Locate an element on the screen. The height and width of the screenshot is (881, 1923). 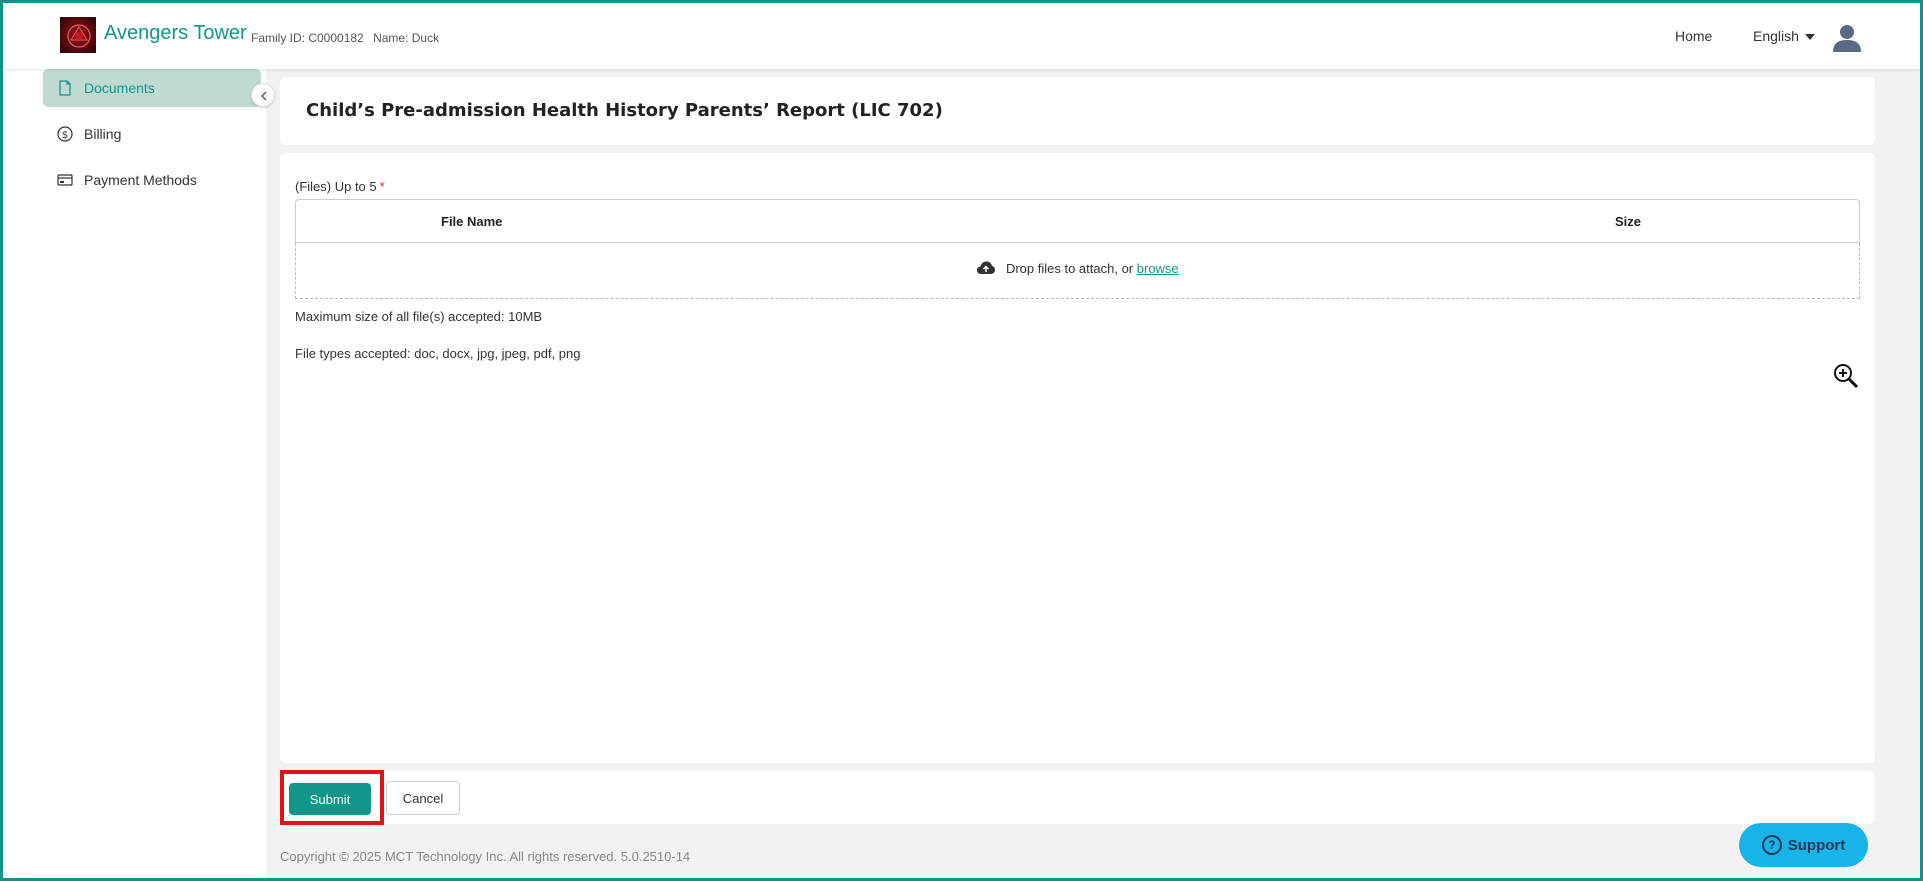
sidebar-item-payment-methods: Payment Methods is located at coordinates (152, 180).